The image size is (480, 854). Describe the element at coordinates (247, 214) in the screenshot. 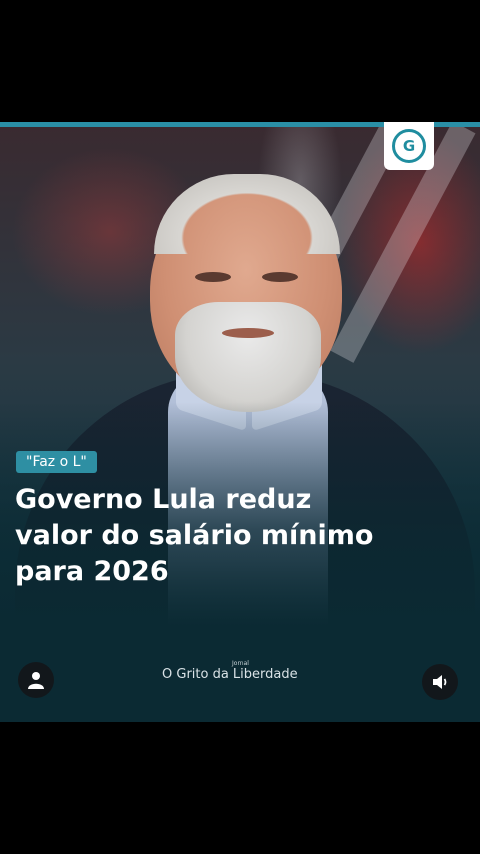

I see `hair` at that location.